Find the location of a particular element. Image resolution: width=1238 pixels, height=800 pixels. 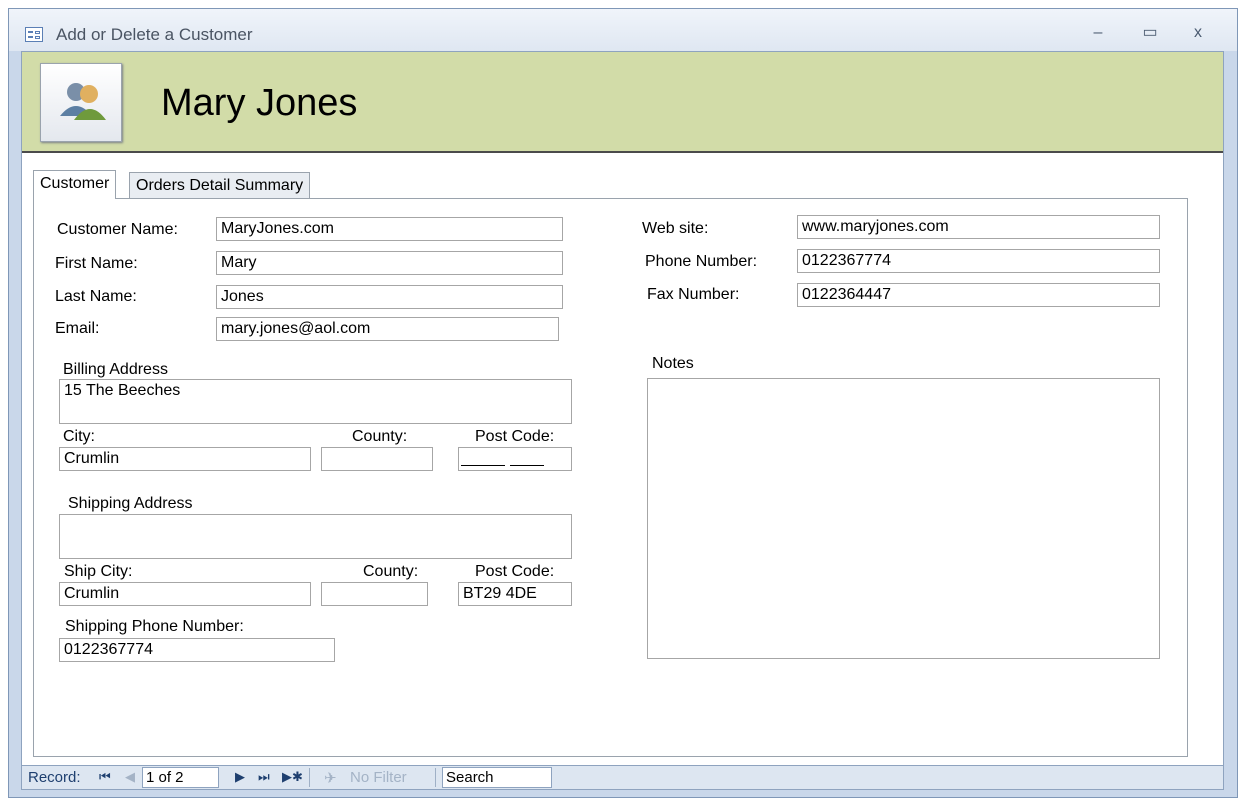

billing-address-label: Billing Address is located at coordinates (115, 369).